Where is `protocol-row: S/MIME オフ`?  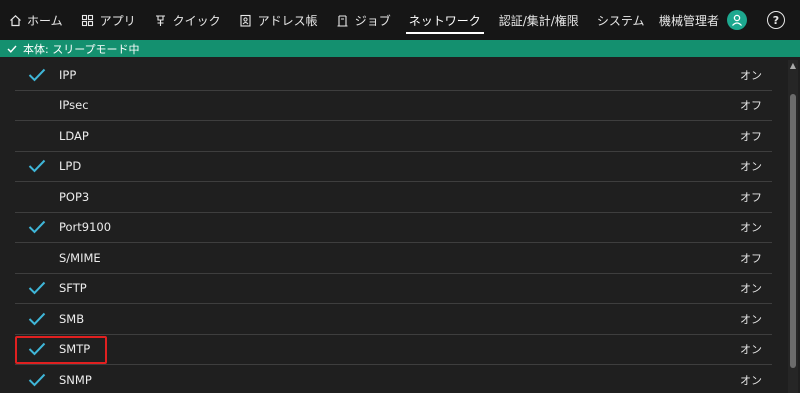
protocol-row: S/MIME オフ is located at coordinates (393, 258).